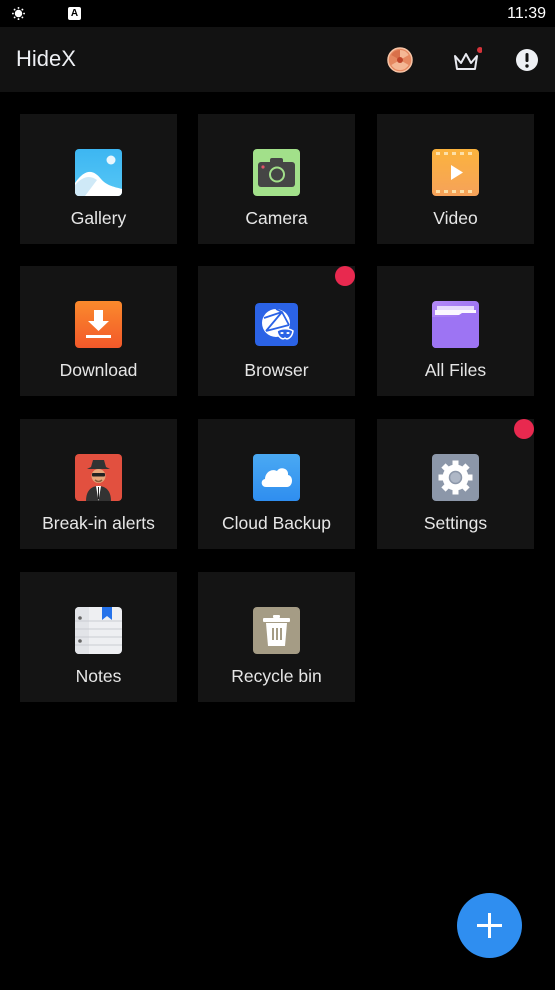  I want to click on tile-gallery: Gallery, so click(98, 179).